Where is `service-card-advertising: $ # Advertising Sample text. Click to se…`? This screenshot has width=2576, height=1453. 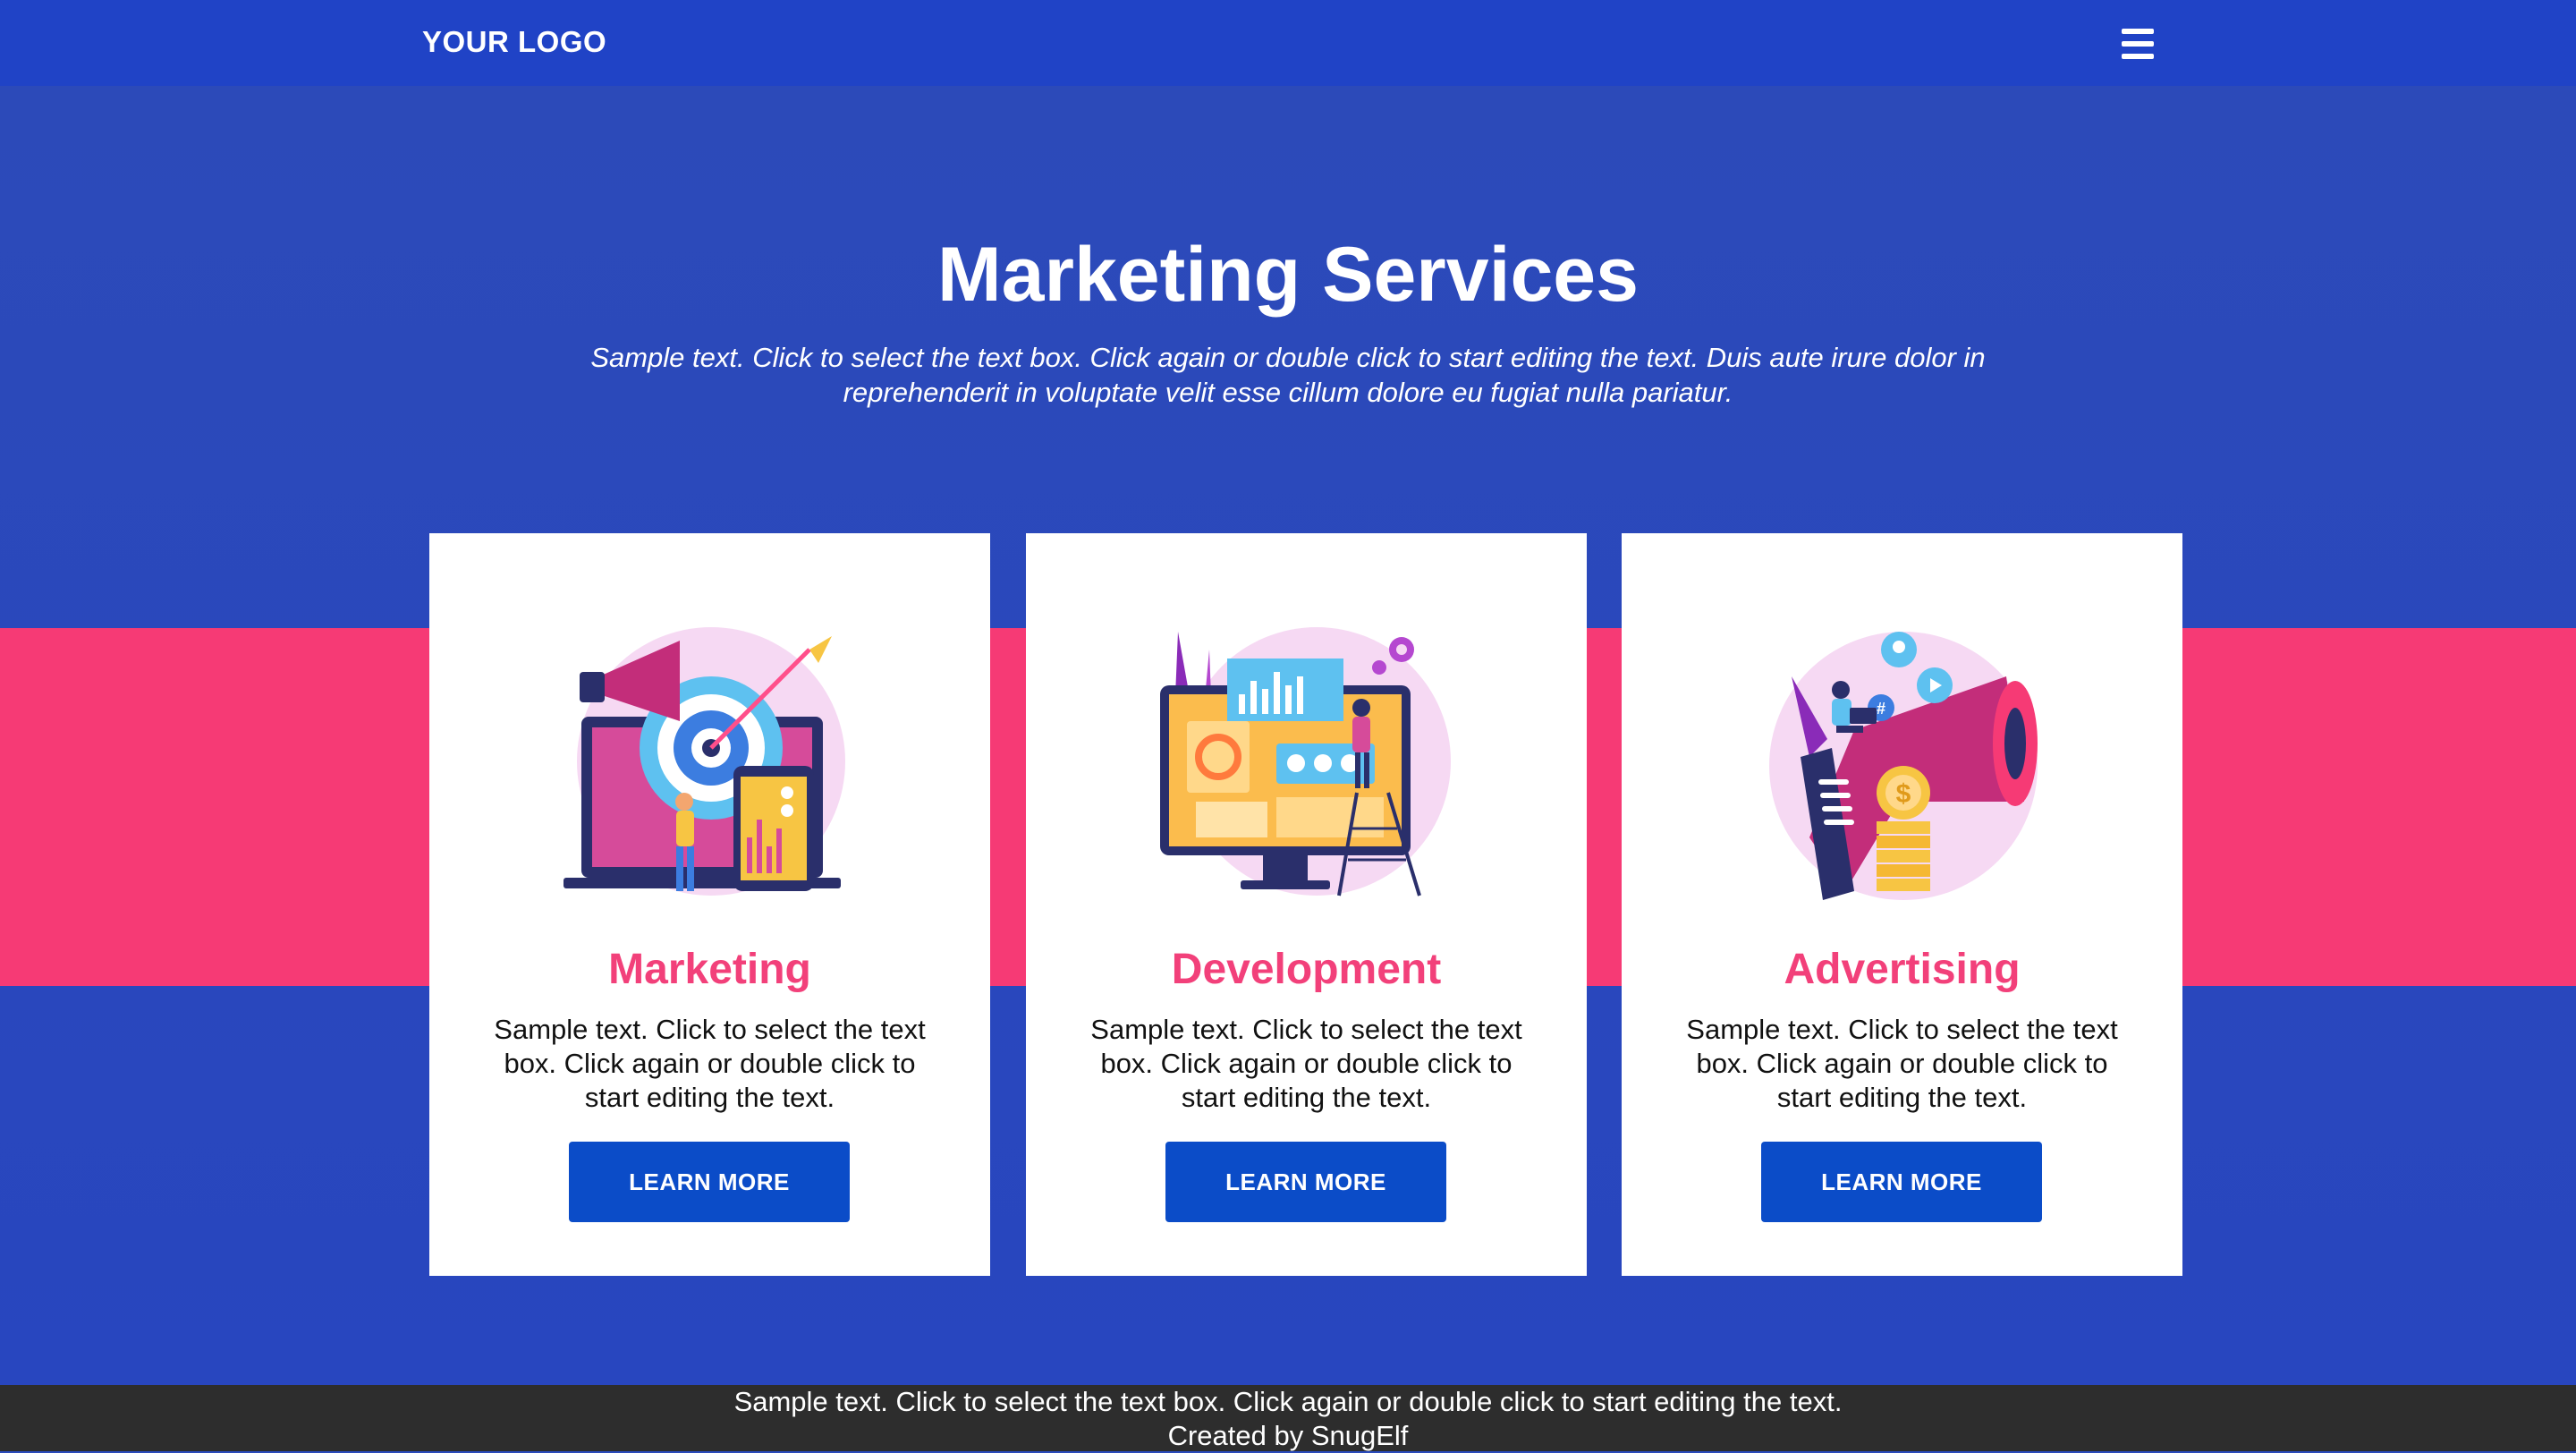
service-card-advertising: $ # Advertising Sample text. Click to se… is located at coordinates (1902, 904).